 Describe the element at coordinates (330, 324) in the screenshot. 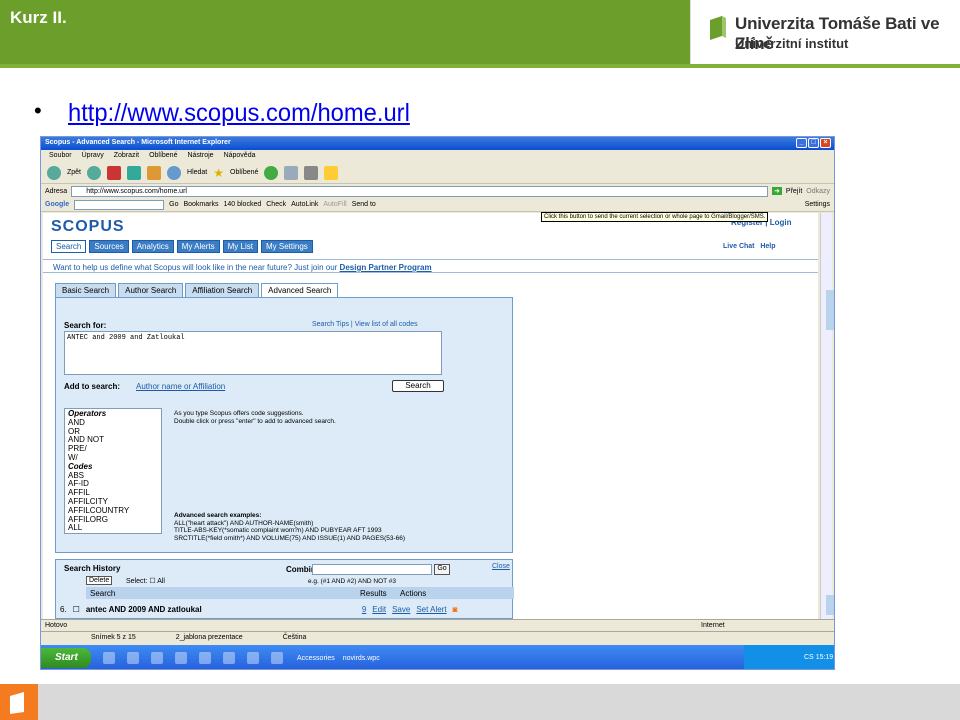

I see `search-tips-link: Search Tips` at that location.